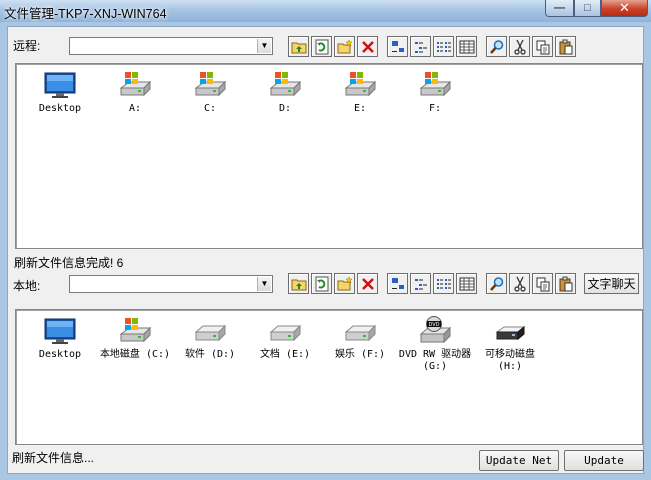 The height and width of the screenshot is (480, 651). What do you see at coordinates (360, 354) in the screenshot?
I see `file-item-label: 娱乐 (F:)` at bounding box center [360, 354].